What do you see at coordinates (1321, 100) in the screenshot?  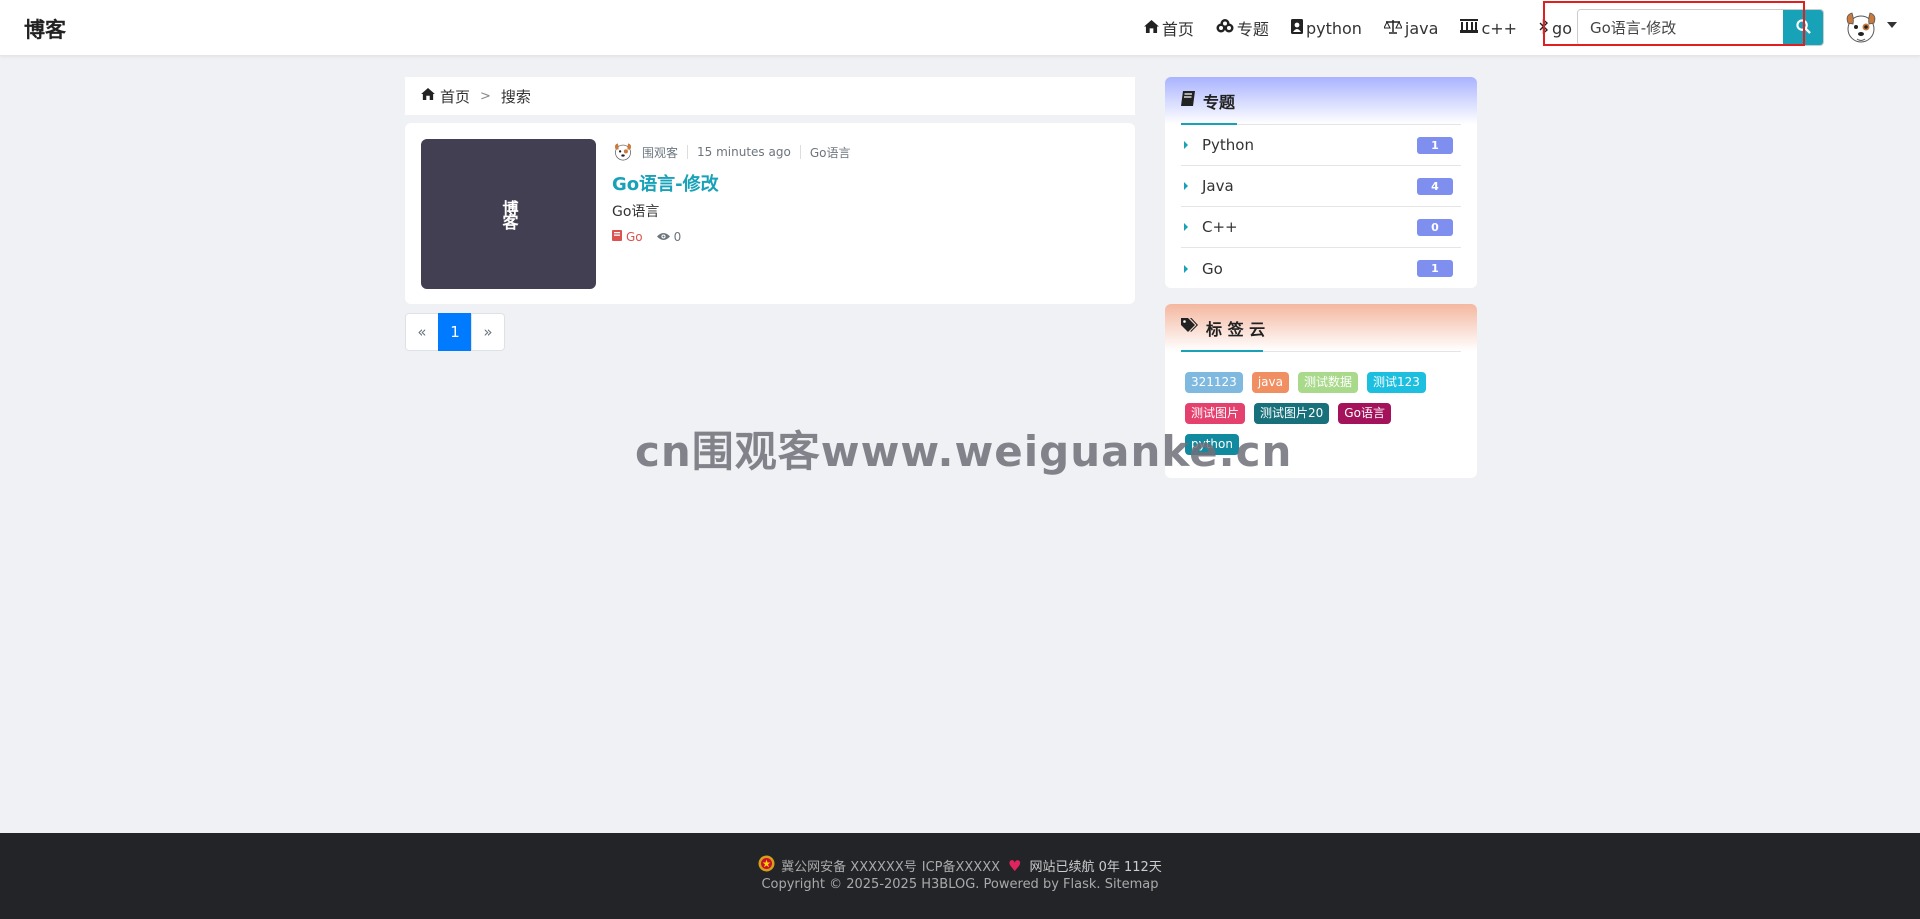 I see `topics-header: 专题` at bounding box center [1321, 100].